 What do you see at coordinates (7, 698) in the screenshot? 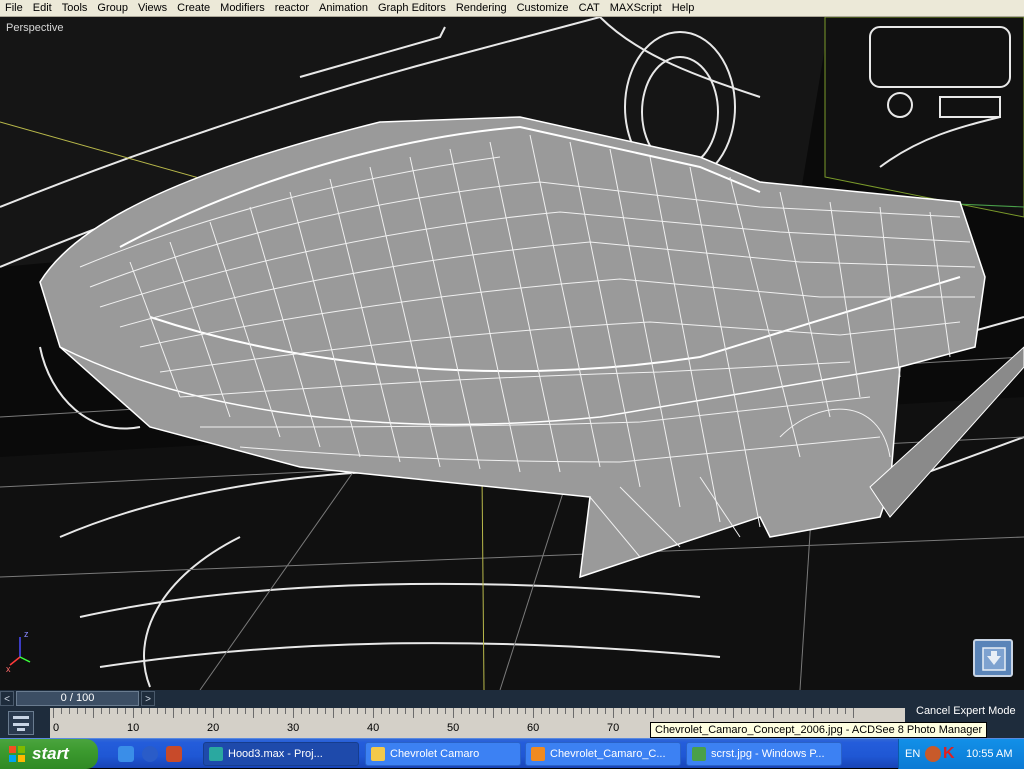
I see `prev-frame-button: <` at bounding box center [7, 698].